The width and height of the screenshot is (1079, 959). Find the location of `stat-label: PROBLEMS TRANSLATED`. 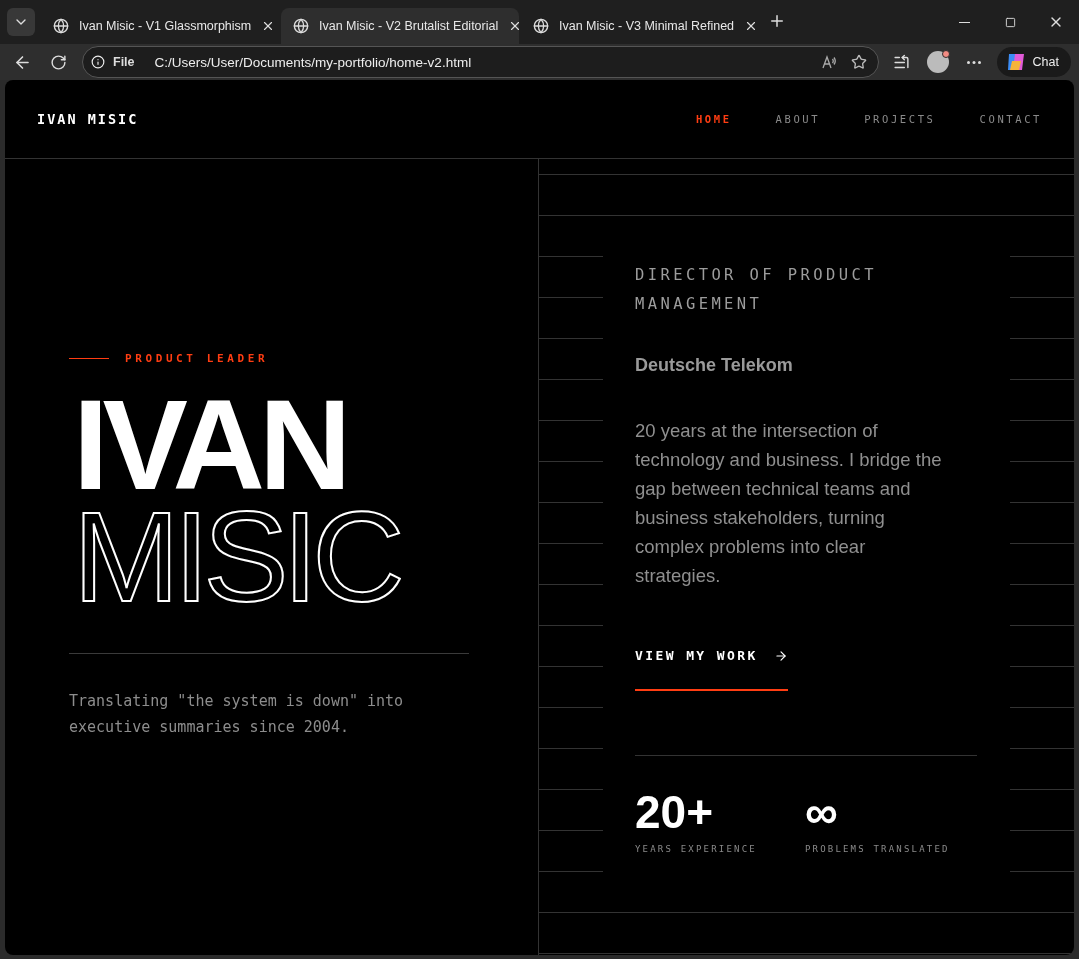

stat-label: PROBLEMS TRANSLATED is located at coordinates (877, 849).